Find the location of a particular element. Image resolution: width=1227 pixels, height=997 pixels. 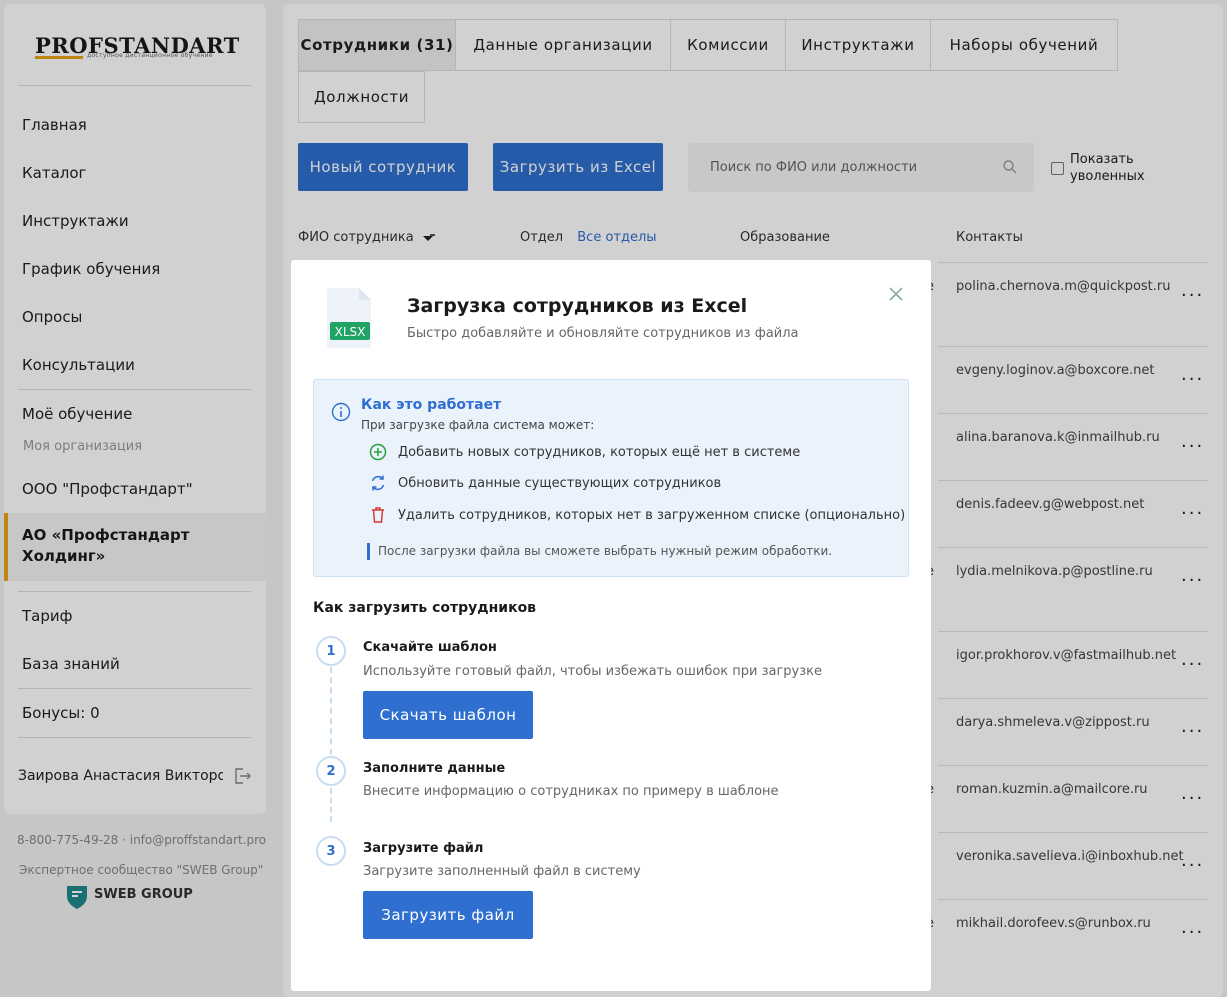

refresh-icon is located at coordinates (378, 483).